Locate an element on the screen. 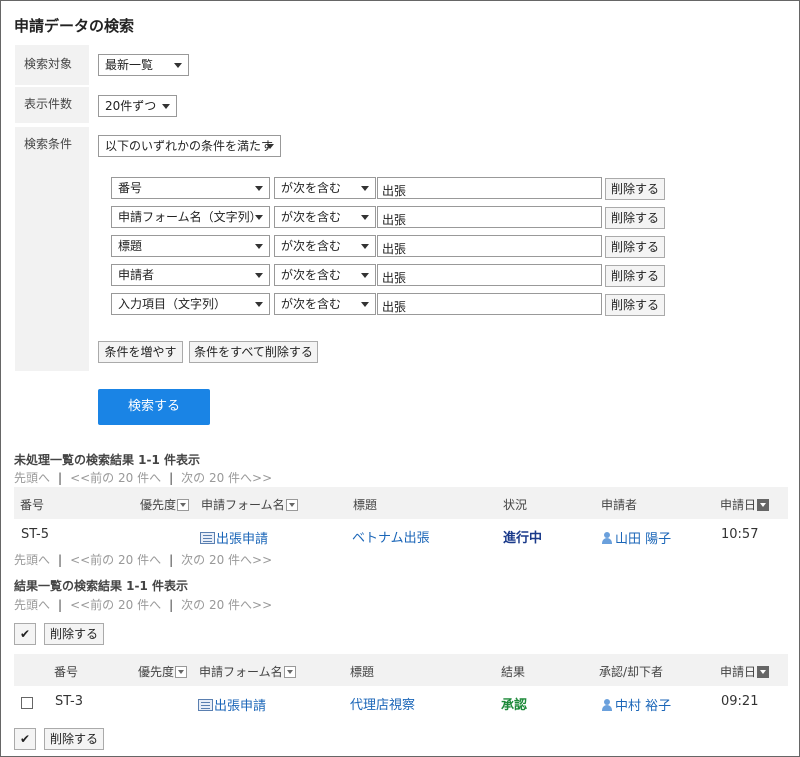 Image resolution: width=800 pixels, height=757 pixels. results-pager: 先頭へ | <<前の 20 件へ | 次の 20 件へ>> is located at coordinates (143, 605).